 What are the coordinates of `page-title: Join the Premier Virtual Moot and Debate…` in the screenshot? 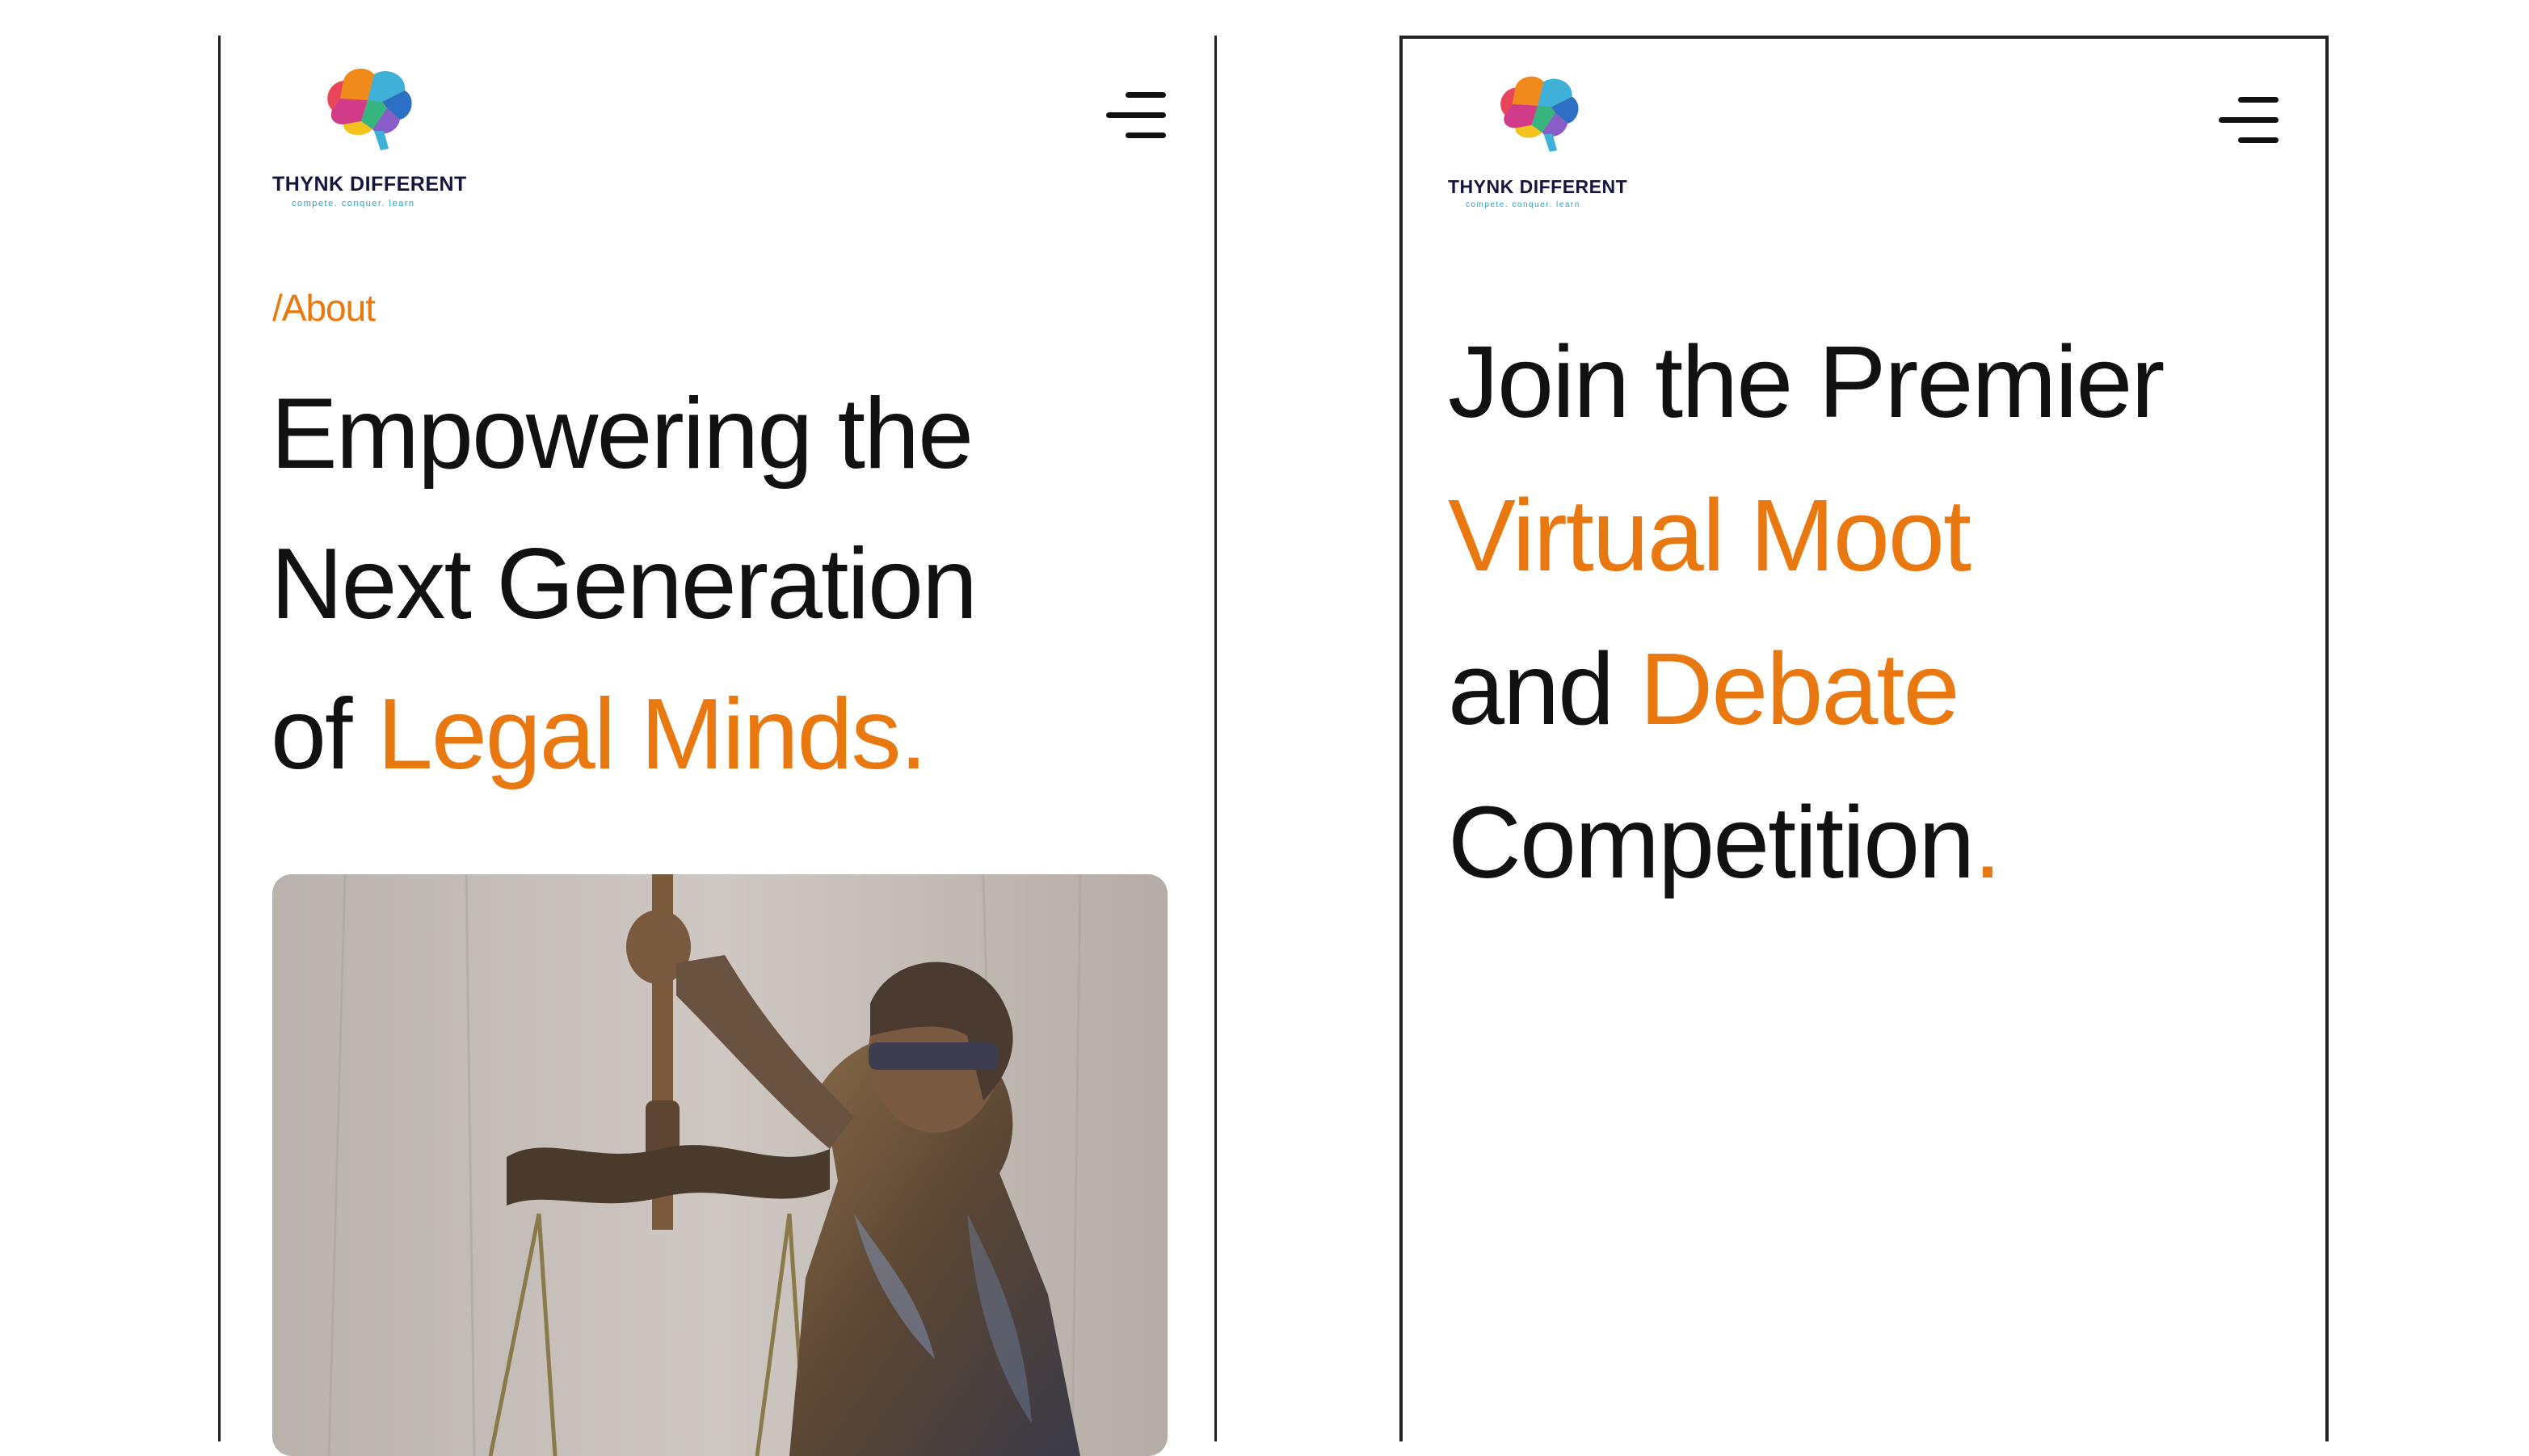 It's located at (1876, 612).